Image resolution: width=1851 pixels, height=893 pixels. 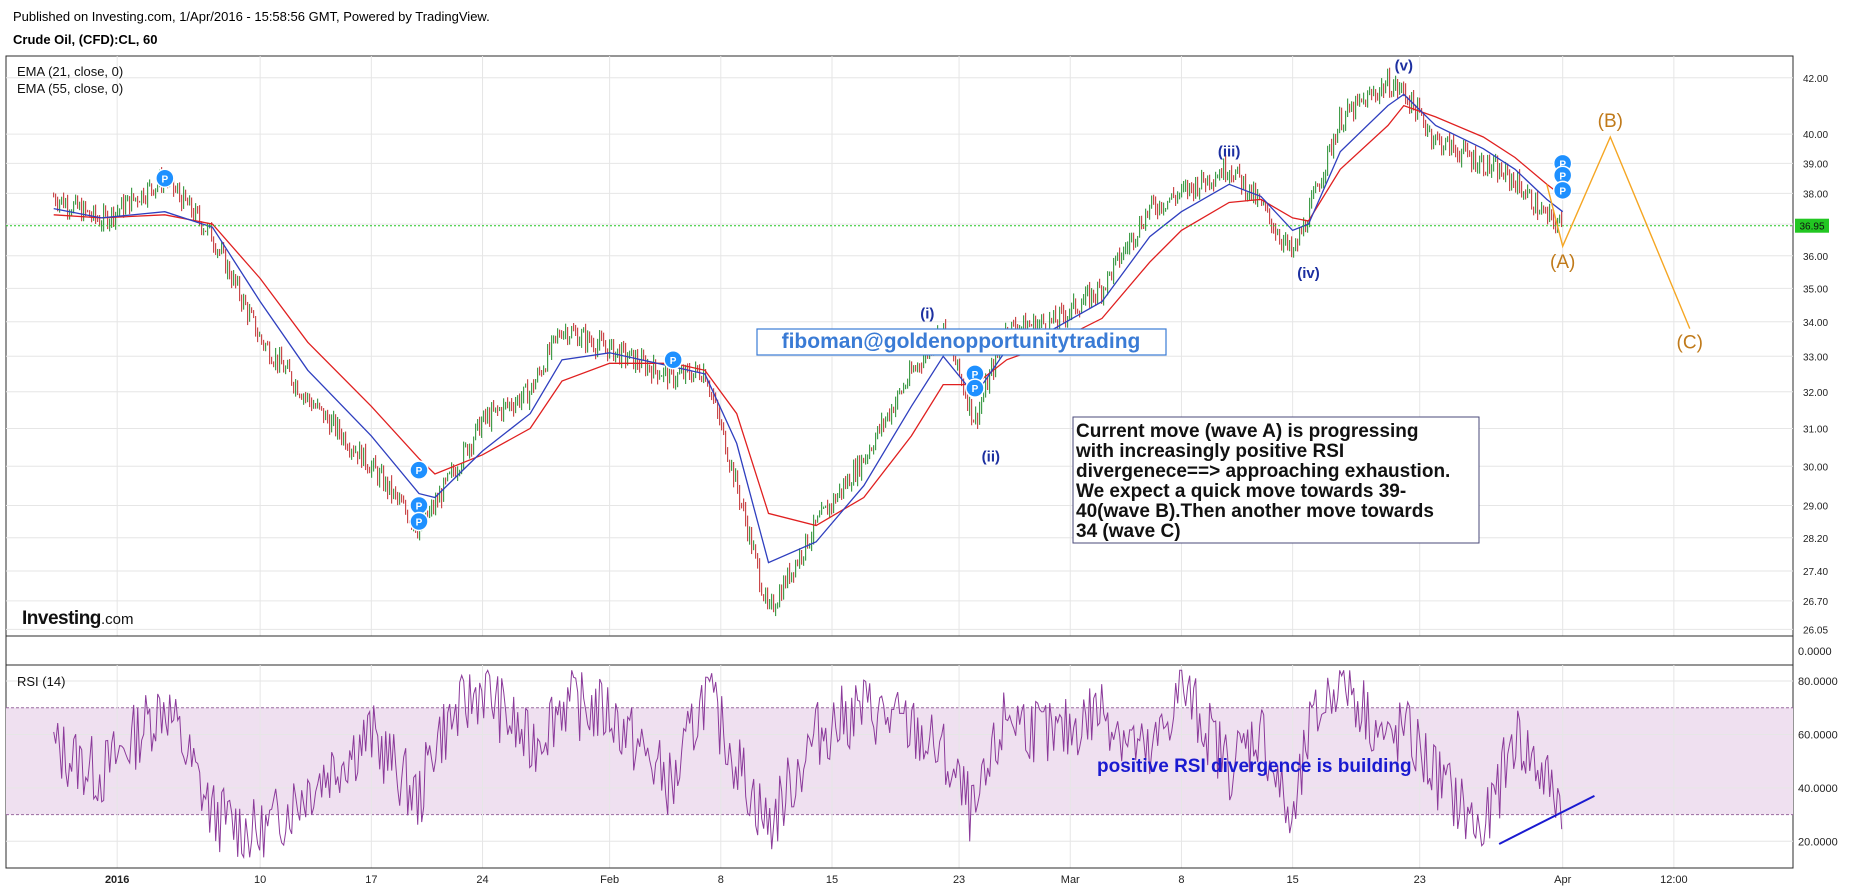 I want to click on rsi-tick-label: 80.0000, so click(x=1818, y=682).